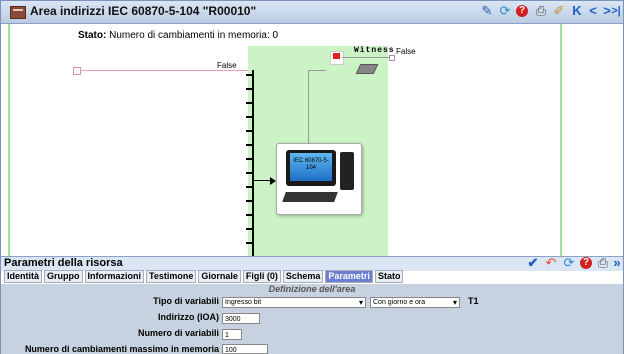 The width and height of the screenshot is (624, 354). What do you see at coordinates (593, 11) in the screenshot?
I see `prev-icon: <` at bounding box center [593, 11].